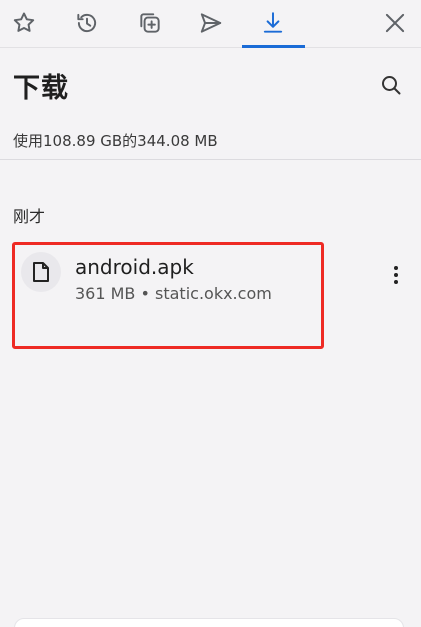 The width and height of the screenshot is (421, 627). Describe the element at coordinates (29, 216) in the screenshot. I see `section-header: 刚才` at that location.